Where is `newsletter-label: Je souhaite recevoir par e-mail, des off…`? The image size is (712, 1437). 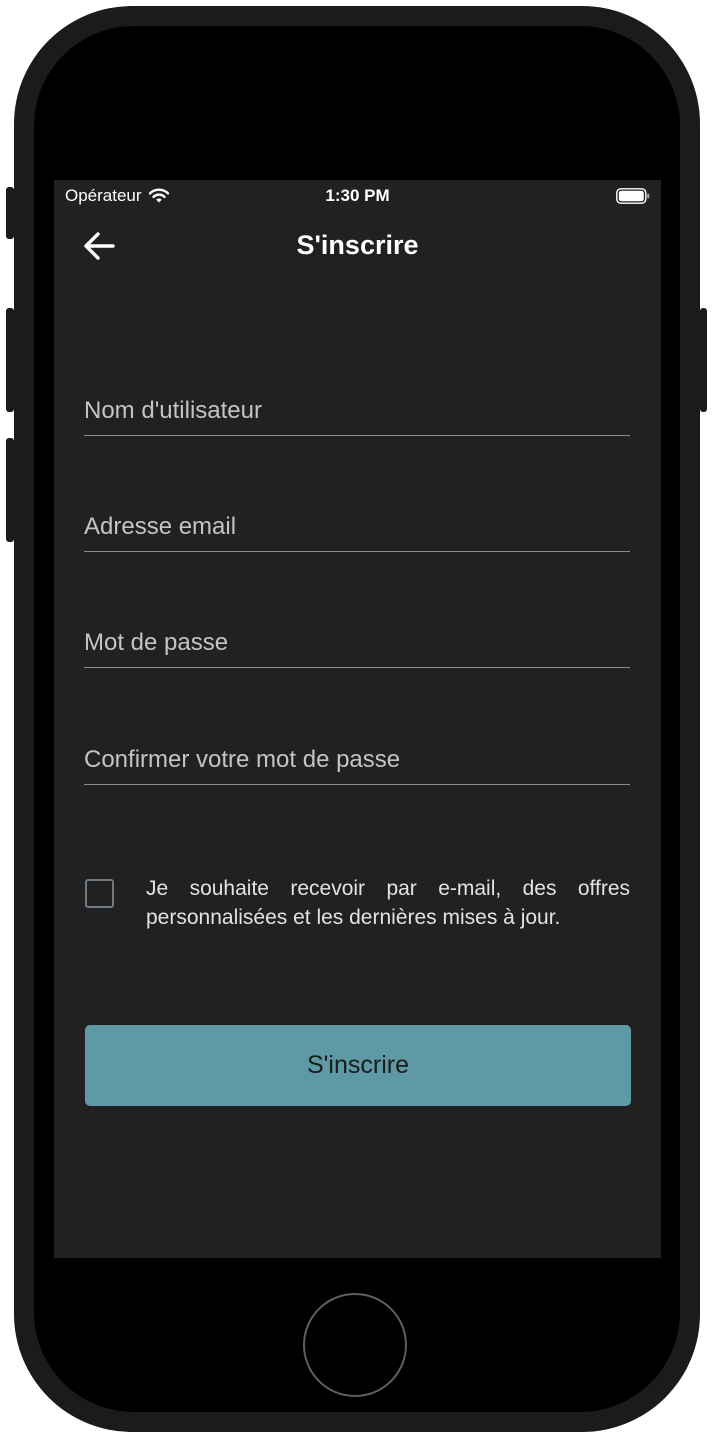 newsletter-label: Je souhaite recevoir par e-mail, des off… is located at coordinates (388, 903).